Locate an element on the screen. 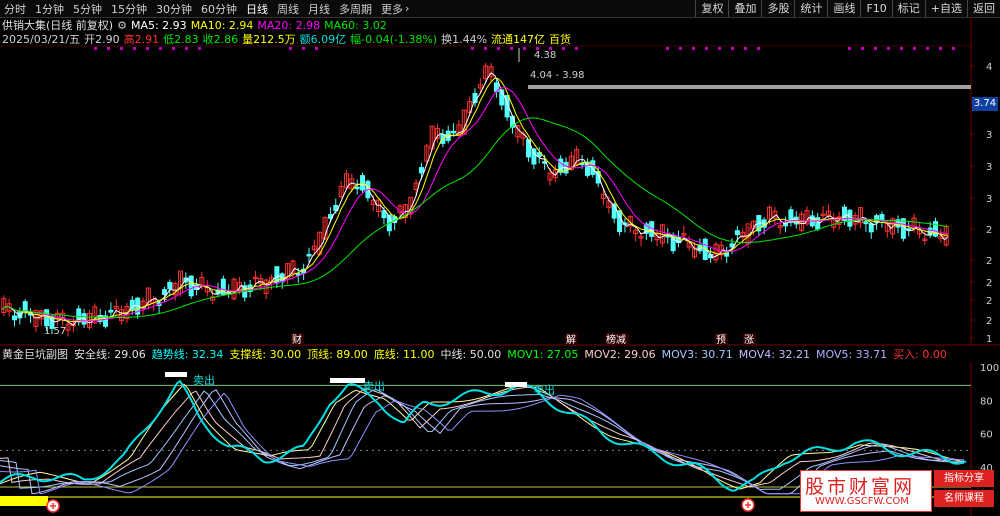 This screenshot has width=1000, height=516. low-price-label: 1.57 is located at coordinates (55, 331).